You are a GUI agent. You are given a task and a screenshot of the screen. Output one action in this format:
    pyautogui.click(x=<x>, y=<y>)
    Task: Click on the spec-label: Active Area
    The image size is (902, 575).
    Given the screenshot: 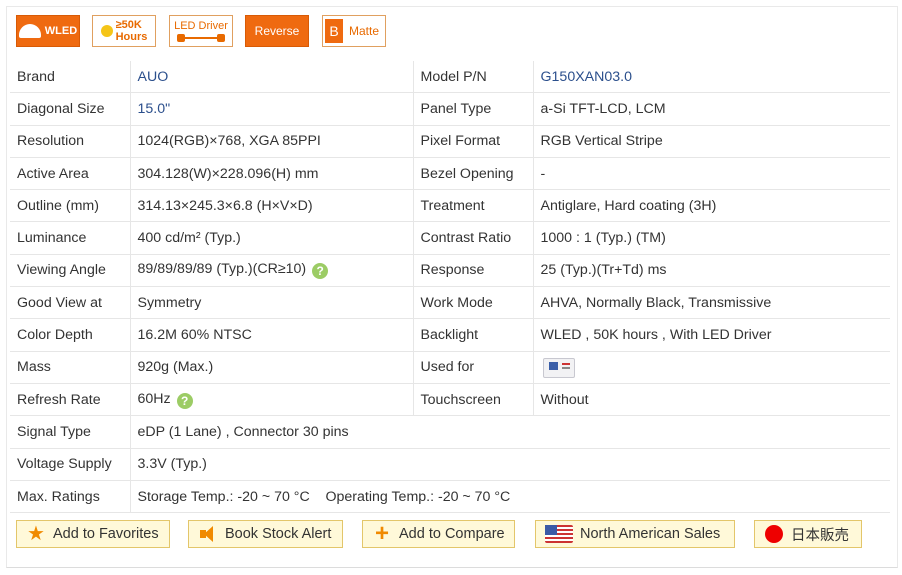 What is the action you would take?
    pyautogui.click(x=70, y=174)
    